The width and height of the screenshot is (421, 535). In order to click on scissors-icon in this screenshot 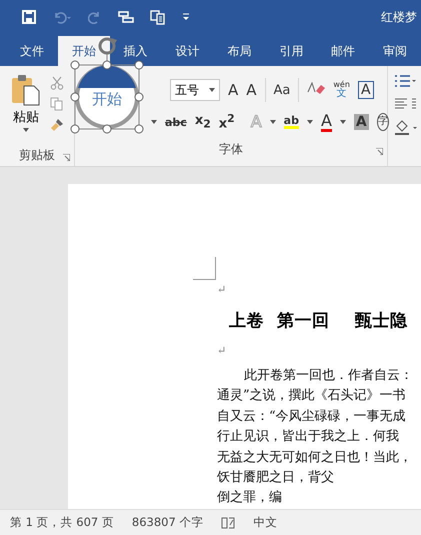, I will do `click(57, 83)`.